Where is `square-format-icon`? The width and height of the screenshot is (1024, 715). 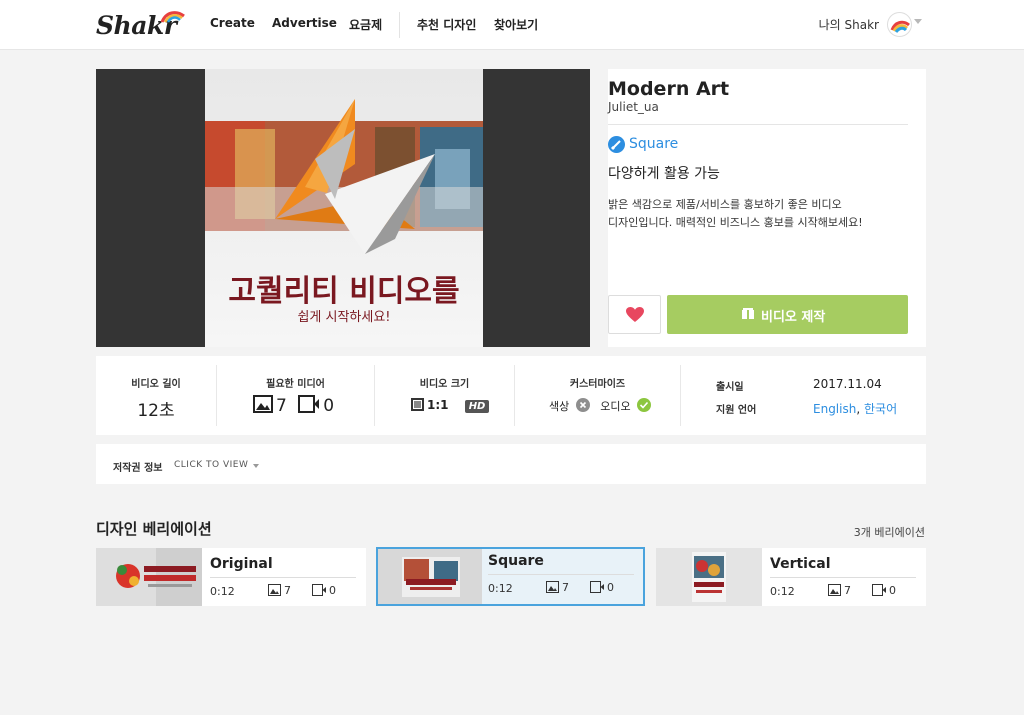
square-format-icon is located at coordinates (616, 144).